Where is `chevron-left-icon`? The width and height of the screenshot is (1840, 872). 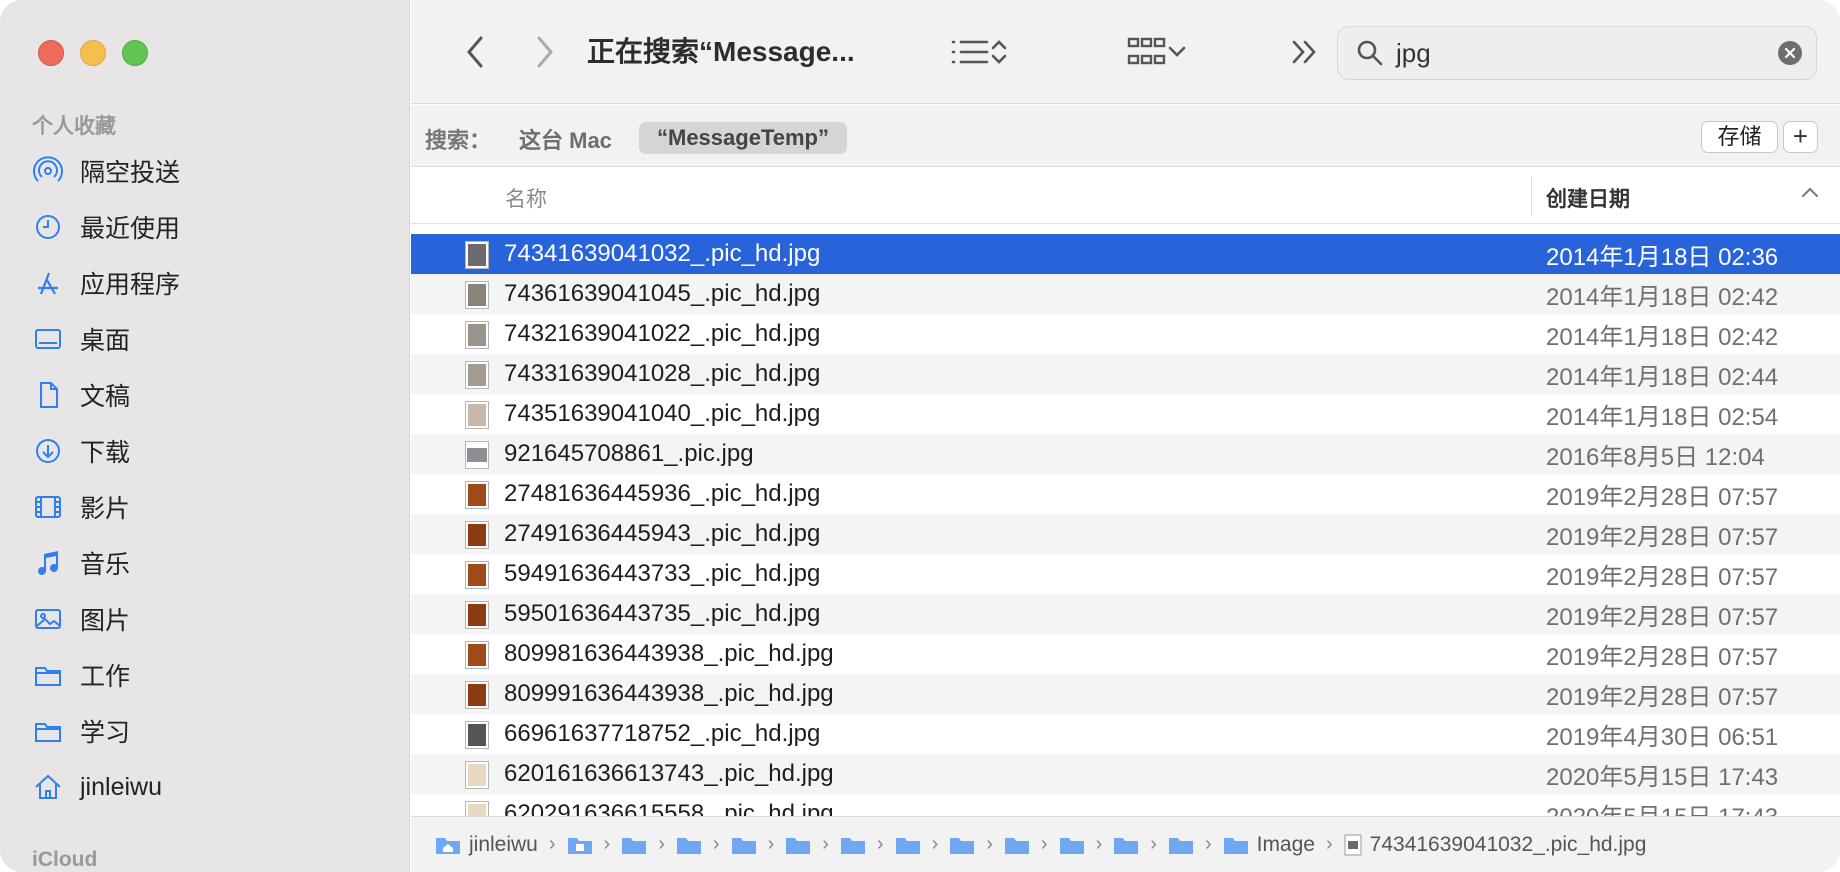 chevron-left-icon is located at coordinates (475, 52).